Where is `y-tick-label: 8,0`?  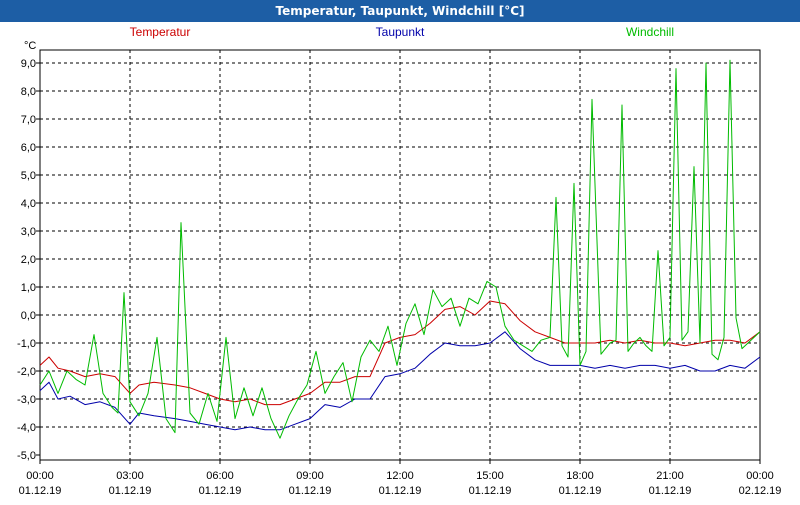
y-tick-label: 8,0 is located at coordinates (28, 92).